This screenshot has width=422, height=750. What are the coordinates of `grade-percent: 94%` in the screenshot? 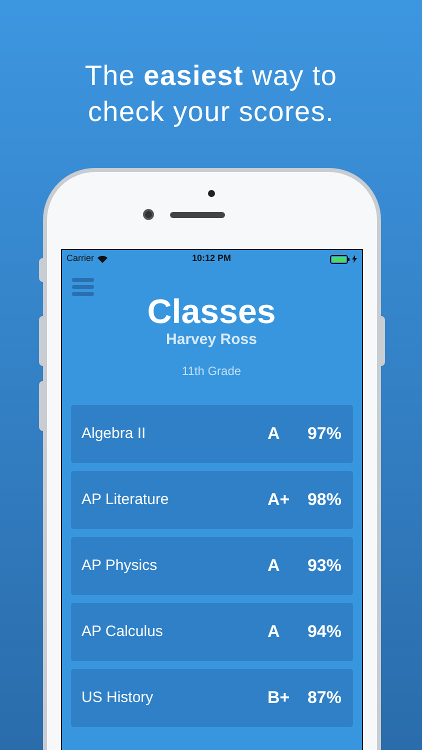 It's located at (324, 632).